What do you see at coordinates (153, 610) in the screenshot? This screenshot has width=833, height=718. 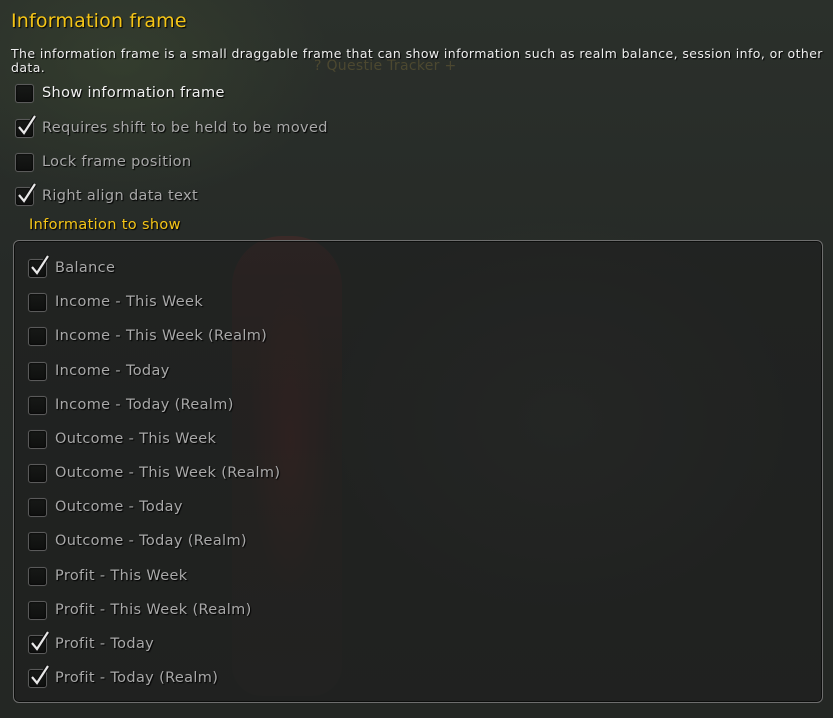 I see `info-item-label: Profit - This Week (Realm)` at bounding box center [153, 610].